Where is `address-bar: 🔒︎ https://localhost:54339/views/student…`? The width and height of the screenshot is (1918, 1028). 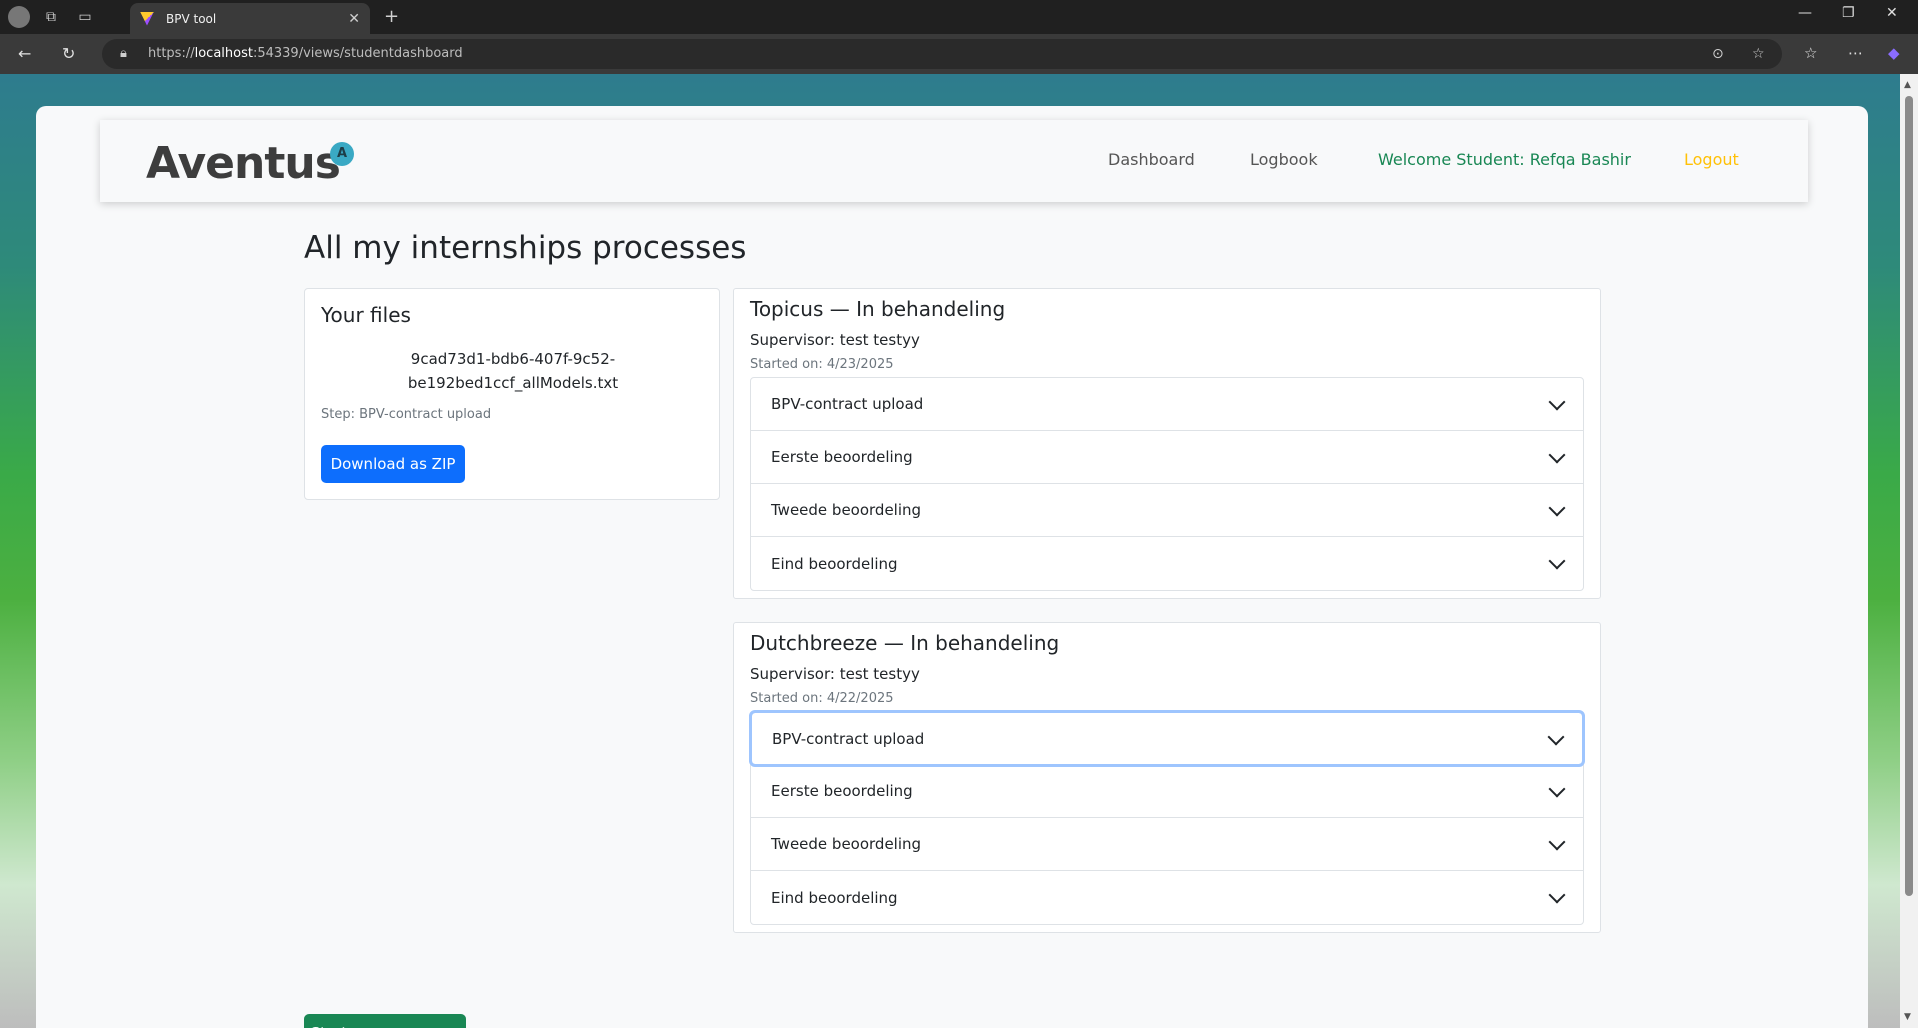
address-bar: 🔒︎ https://localhost:54339/views/student… is located at coordinates (942, 54).